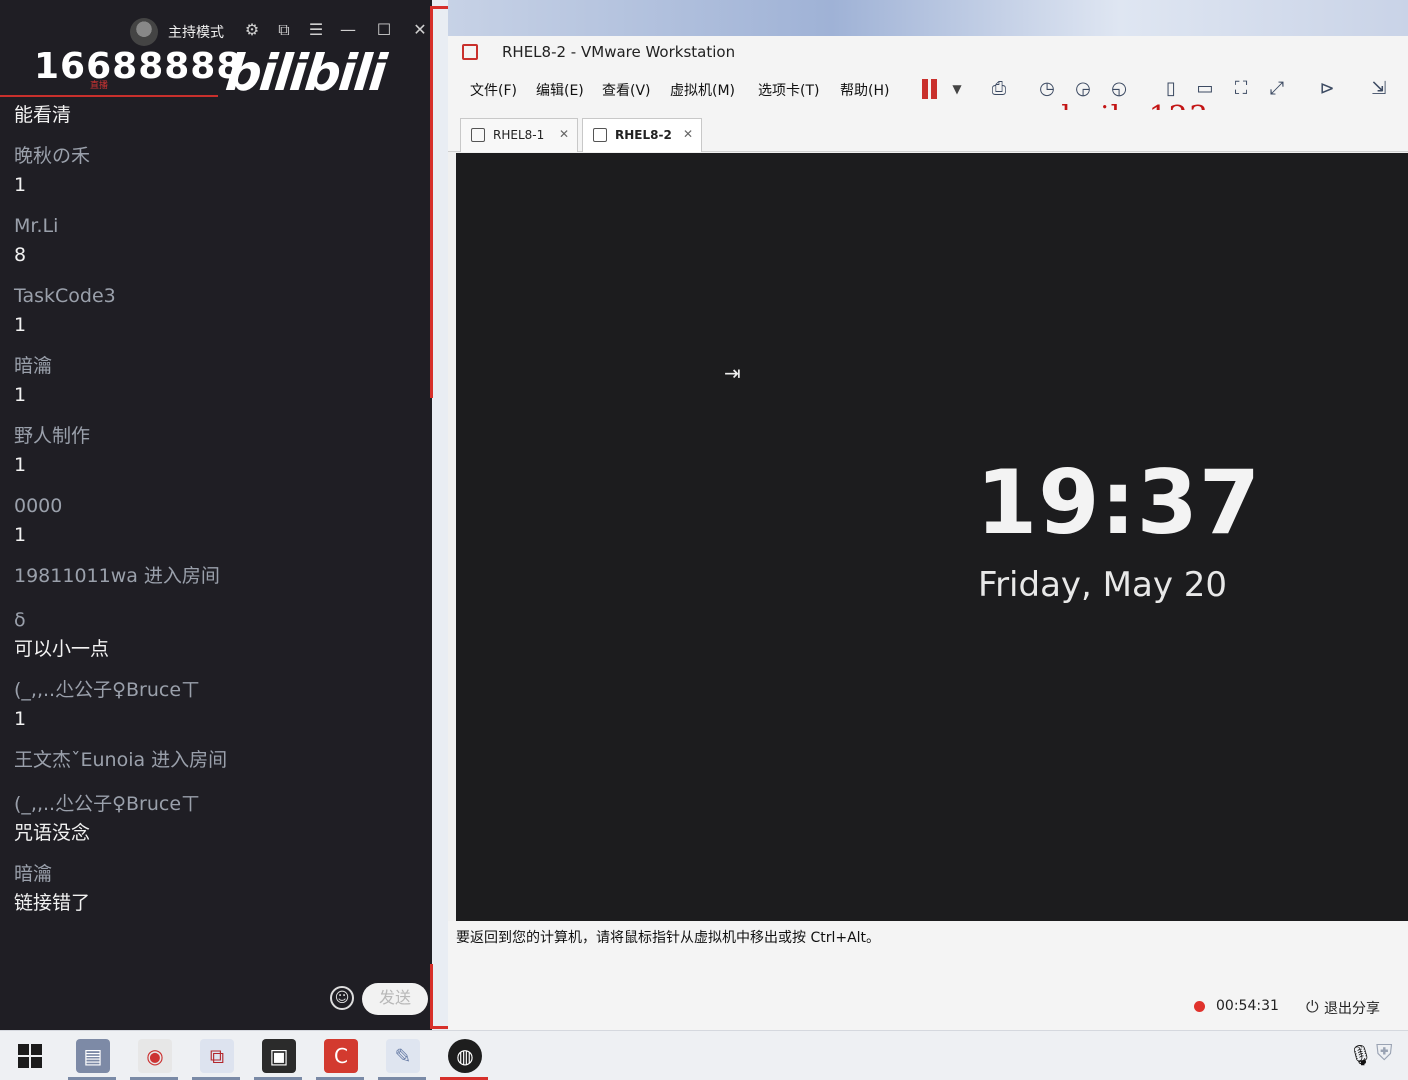  What do you see at coordinates (1384, 1053) in the screenshot?
I see `shield-icon: ⛨` at bounding box center [1384, 1053].